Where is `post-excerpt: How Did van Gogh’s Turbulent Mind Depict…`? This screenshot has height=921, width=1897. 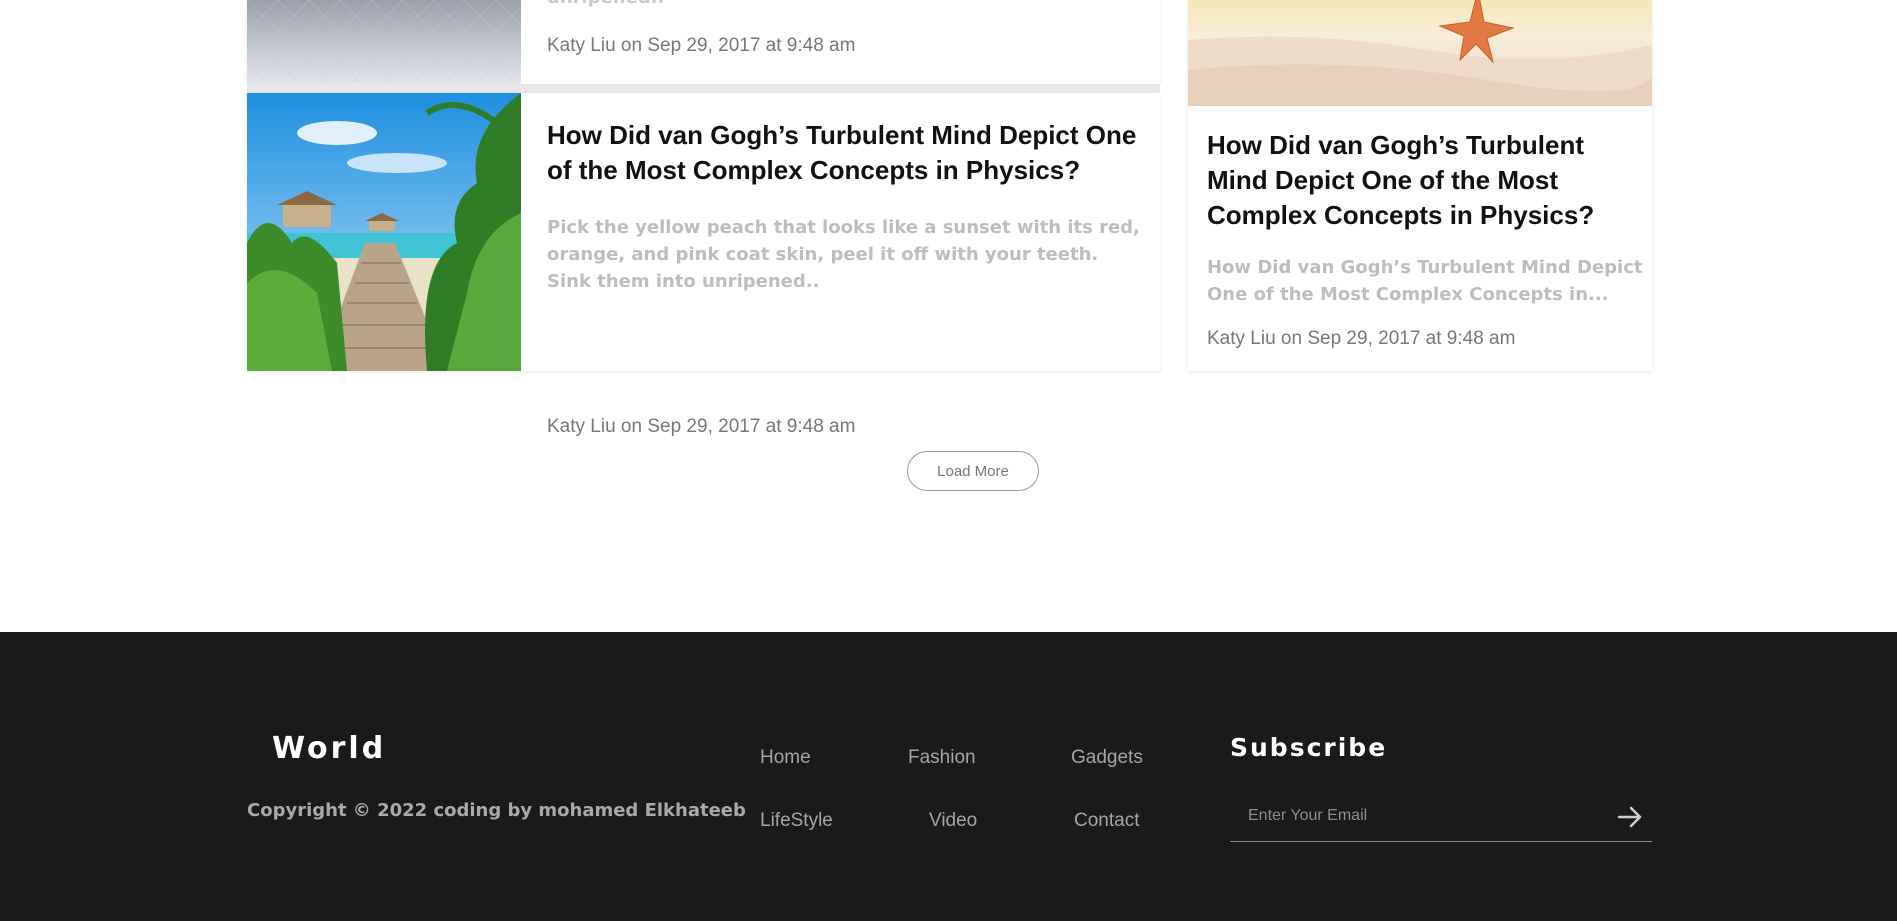
post-excerpt: How Did van Gogh’s Turbulent Mind Depict… is located at coordinates (1425, 281).